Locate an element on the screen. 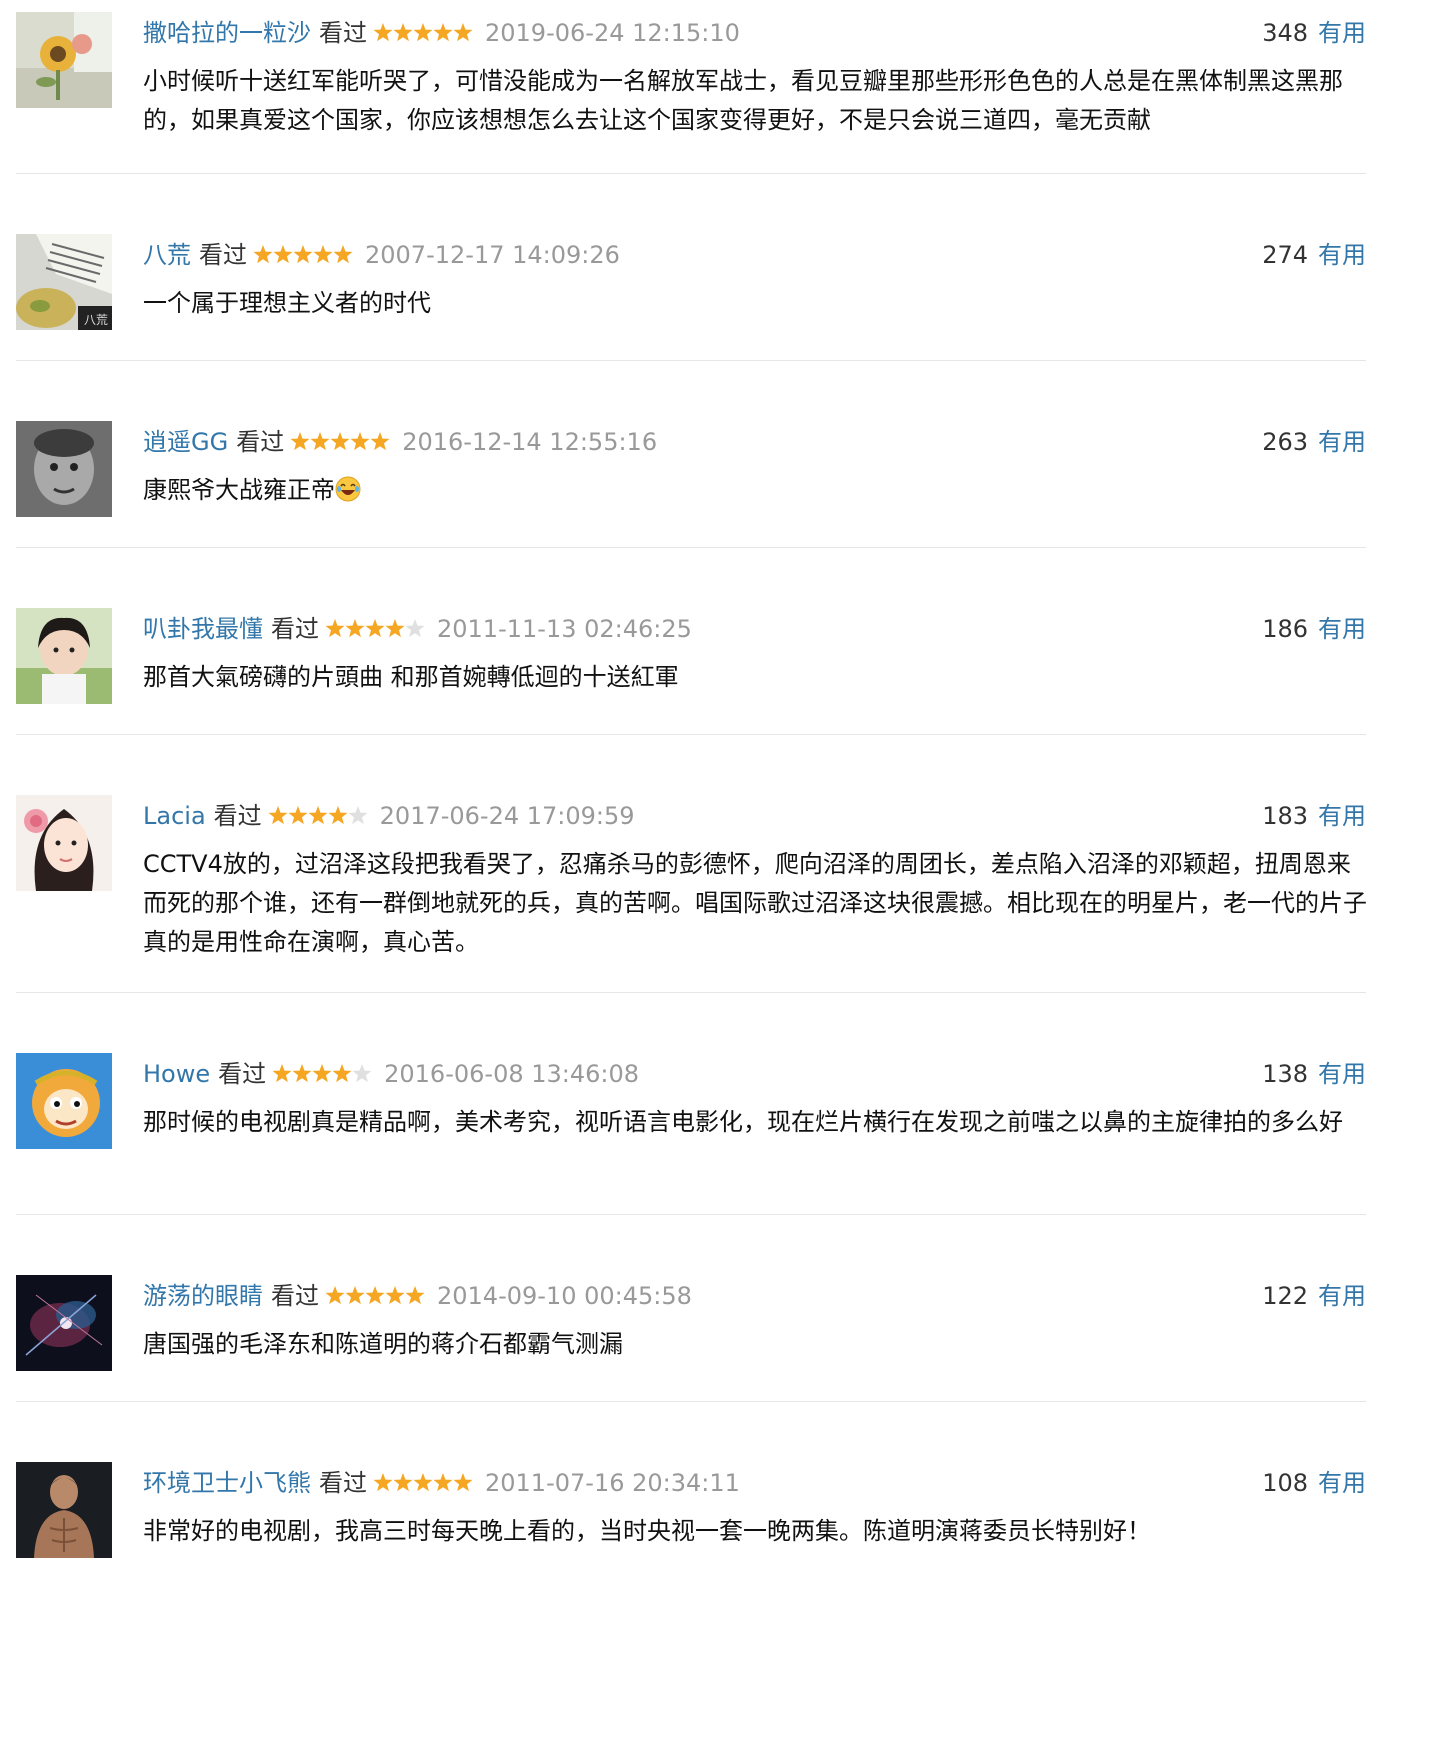 Image resolution: width=1456 pixels, height=1752 pixels. comment-text: 那首大氣磅礴的片頭曲 和那首婉轉低迴的十送紅軍 is located at coordinates (411, 677).